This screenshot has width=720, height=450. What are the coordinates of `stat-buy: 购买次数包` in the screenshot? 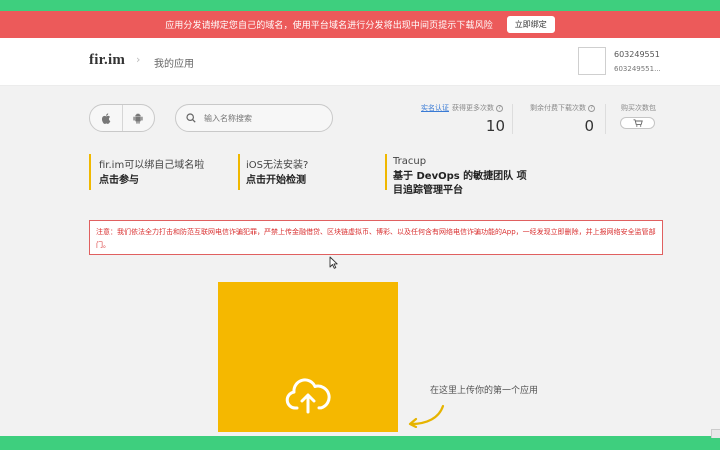 It's located at (638, 108).